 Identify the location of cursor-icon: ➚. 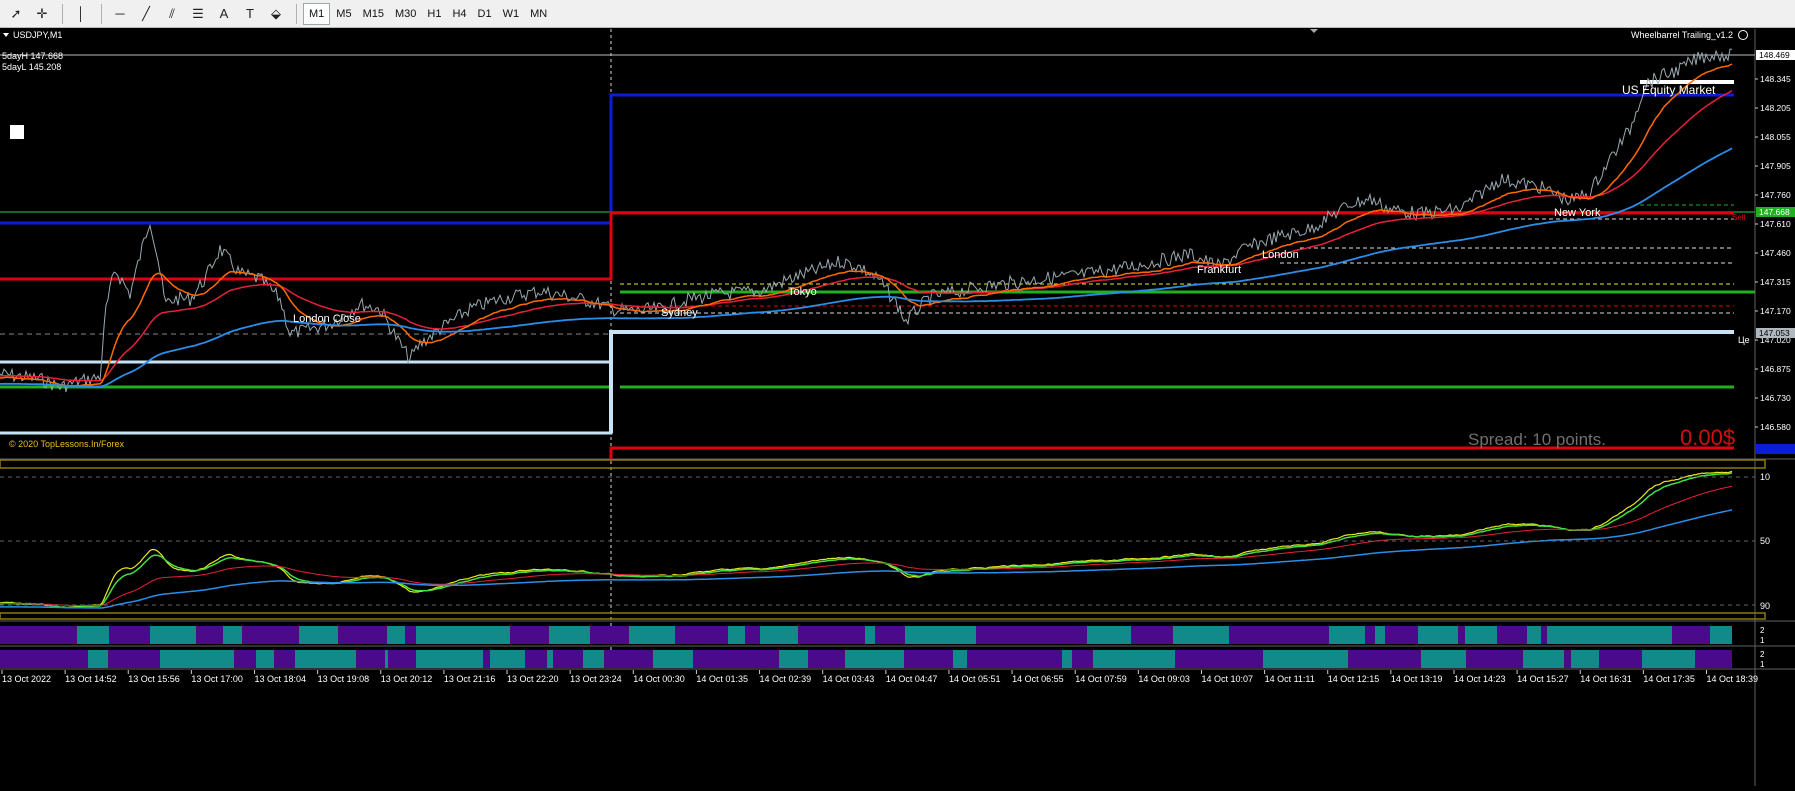
(16, 14).